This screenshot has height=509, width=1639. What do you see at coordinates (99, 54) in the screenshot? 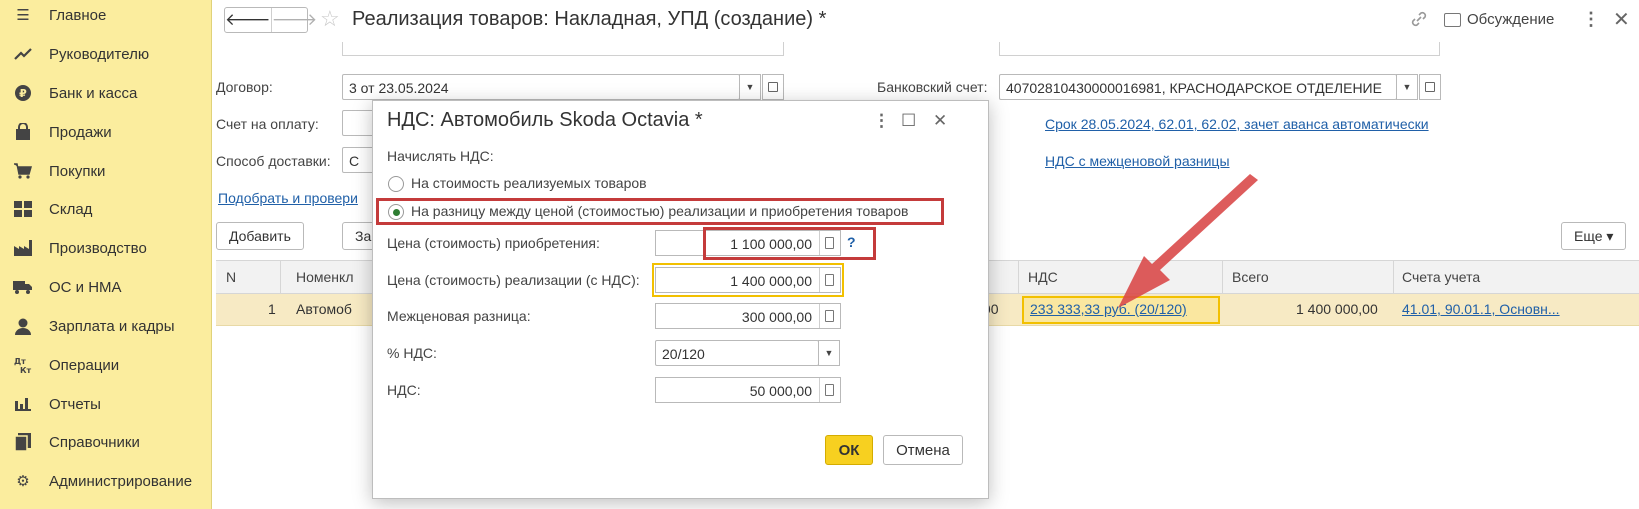
I see `sidebar-item-label: Руководителю` at bounding box center [99, 54].